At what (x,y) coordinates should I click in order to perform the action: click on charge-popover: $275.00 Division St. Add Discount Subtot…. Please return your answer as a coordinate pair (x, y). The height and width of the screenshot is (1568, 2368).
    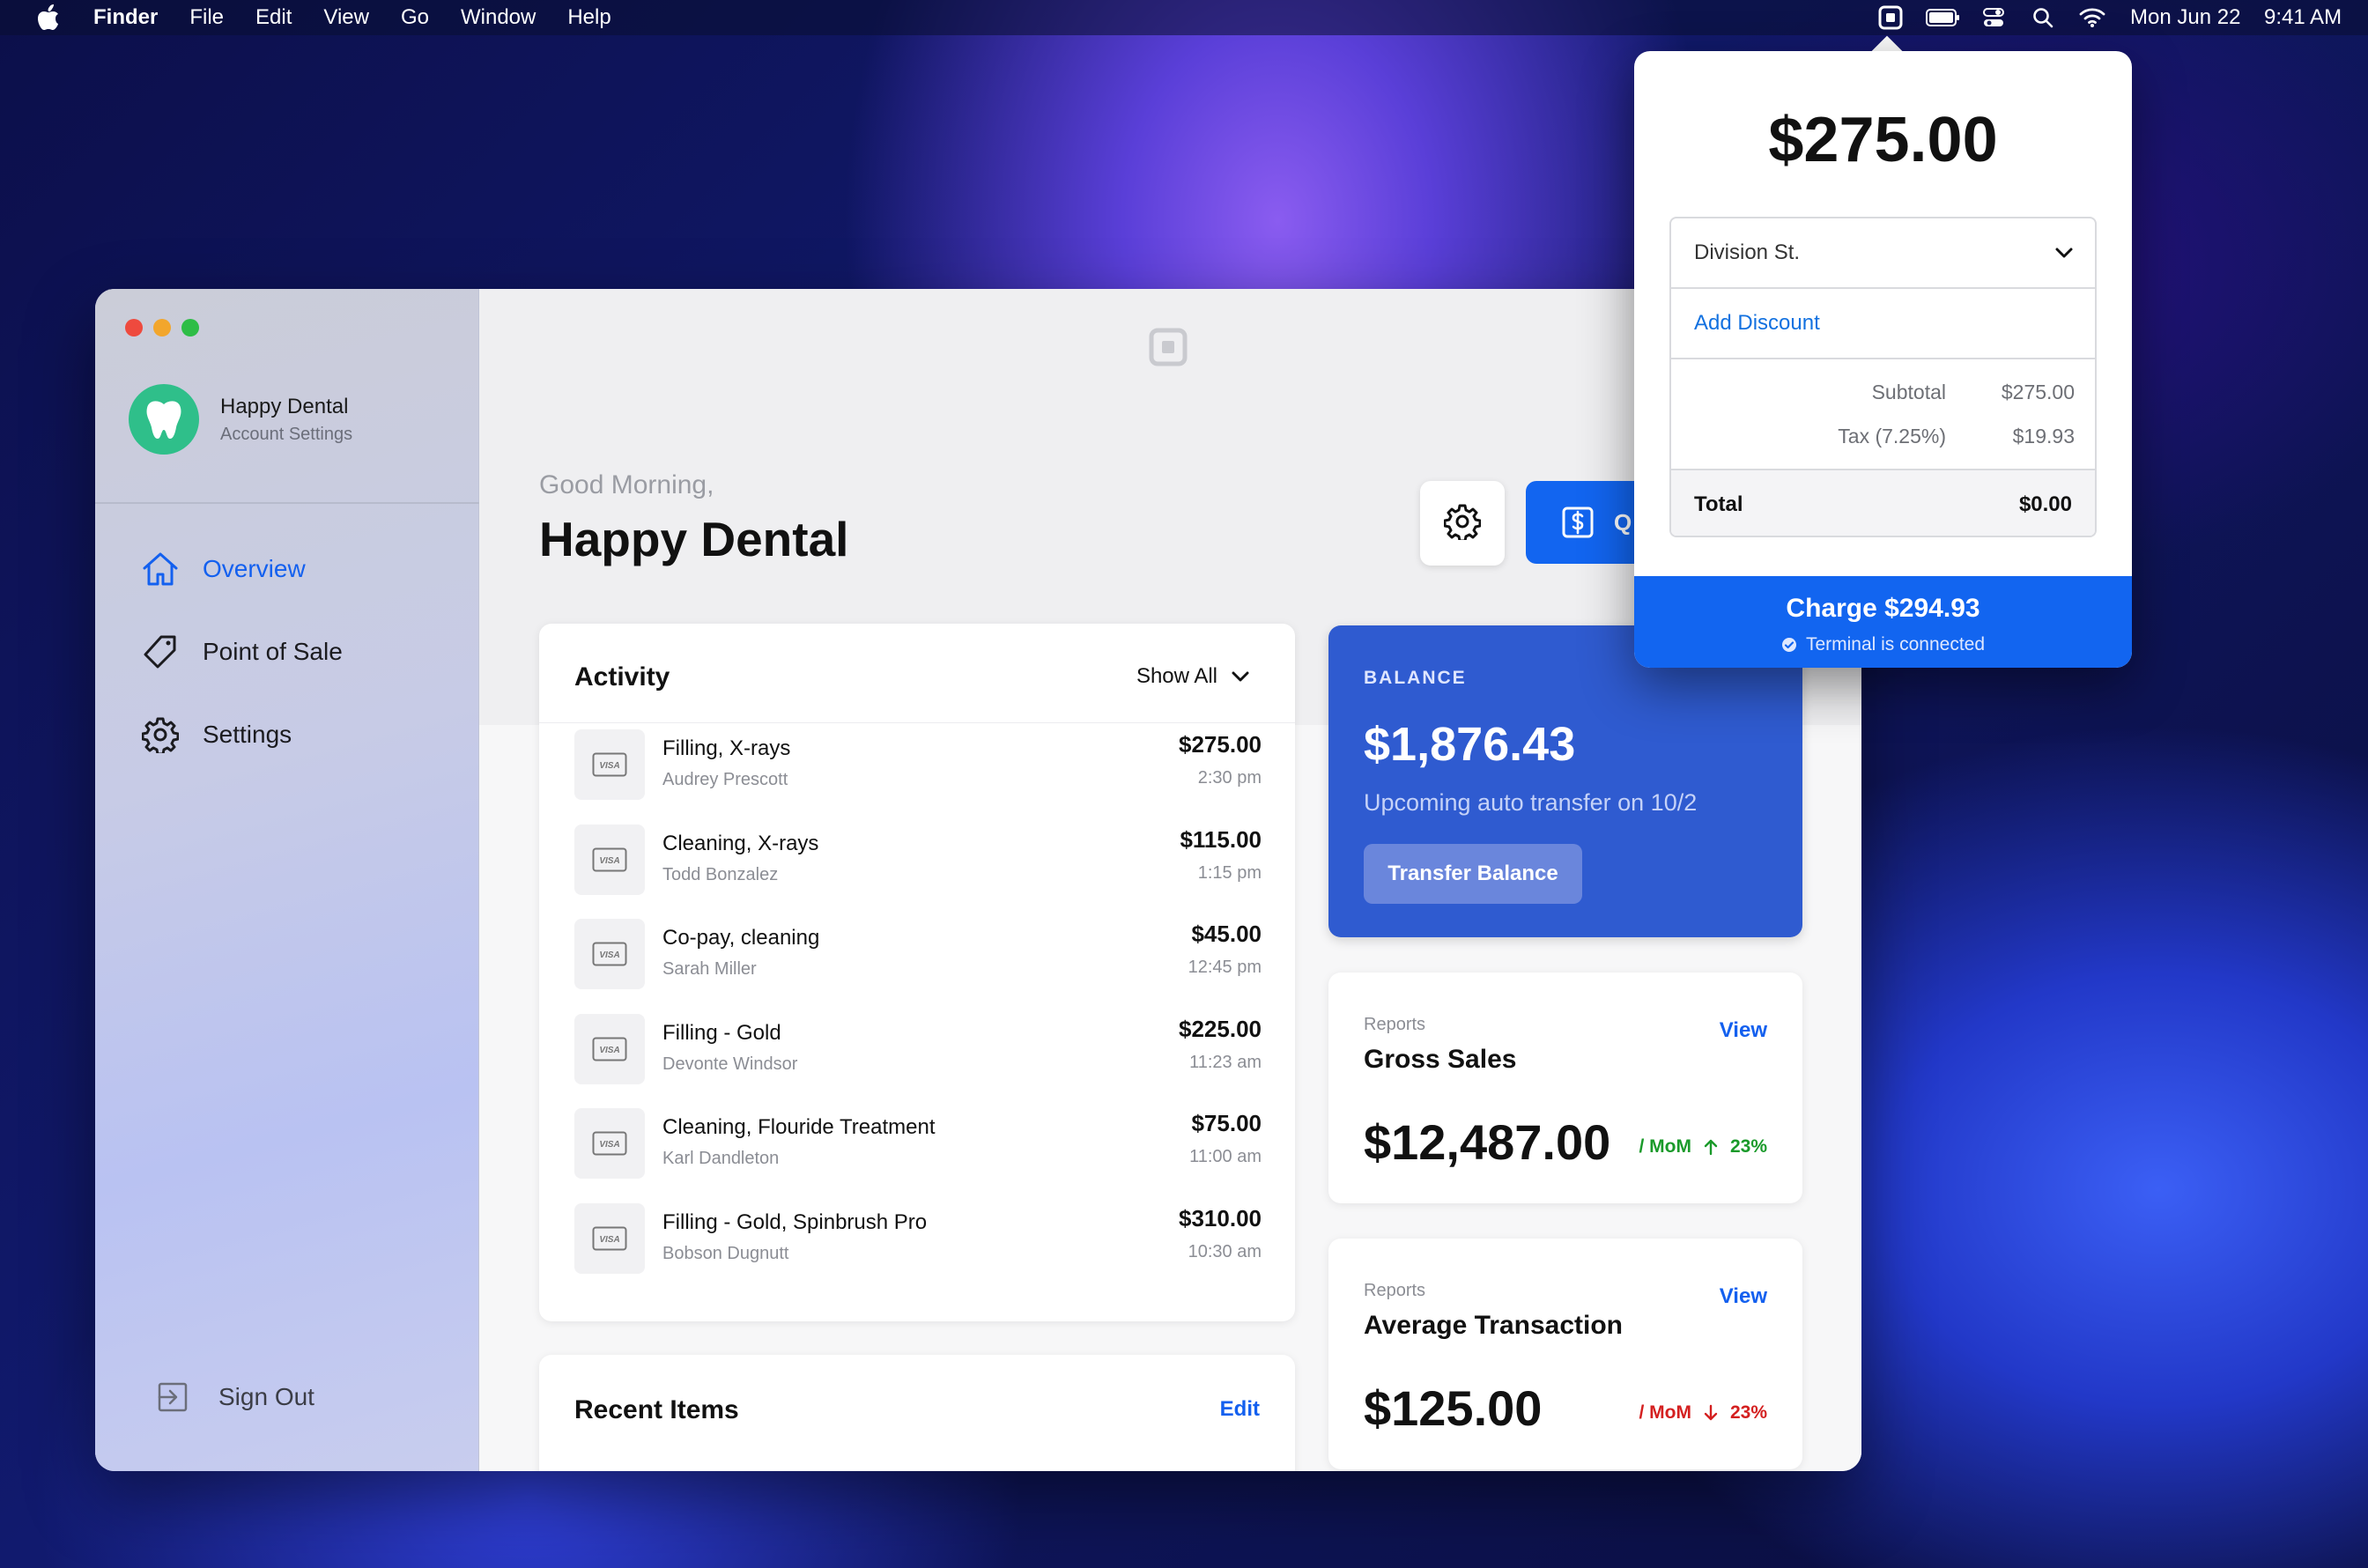
    Looking at the image, I should click on (1883, 359).